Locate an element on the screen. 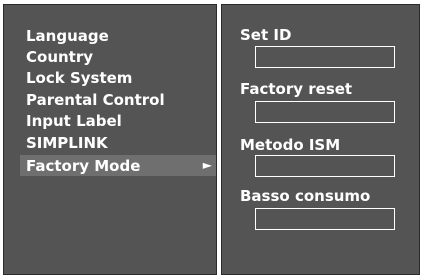  menu-item-language: Language is located at coordinates (67, 36).